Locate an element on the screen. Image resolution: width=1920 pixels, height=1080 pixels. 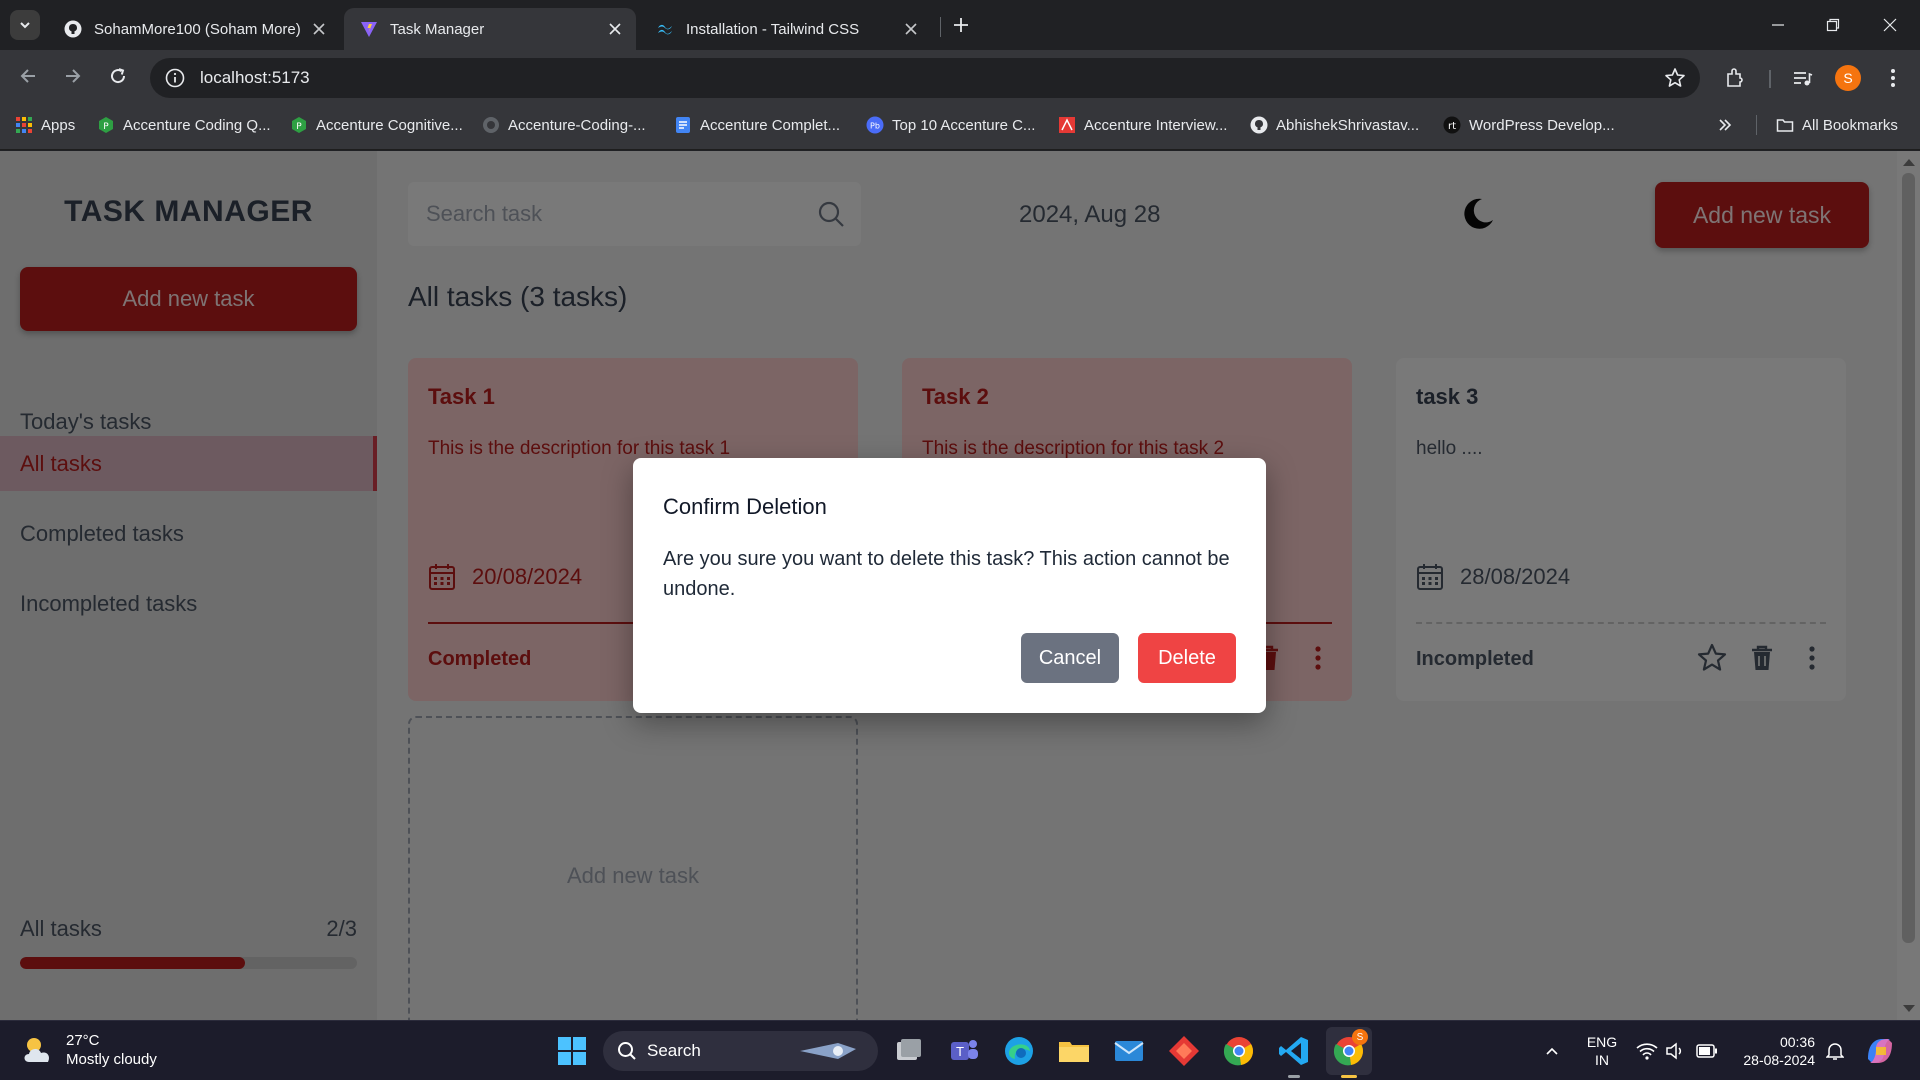
show-hidden-icons is located at coordinates (1552, 1051).